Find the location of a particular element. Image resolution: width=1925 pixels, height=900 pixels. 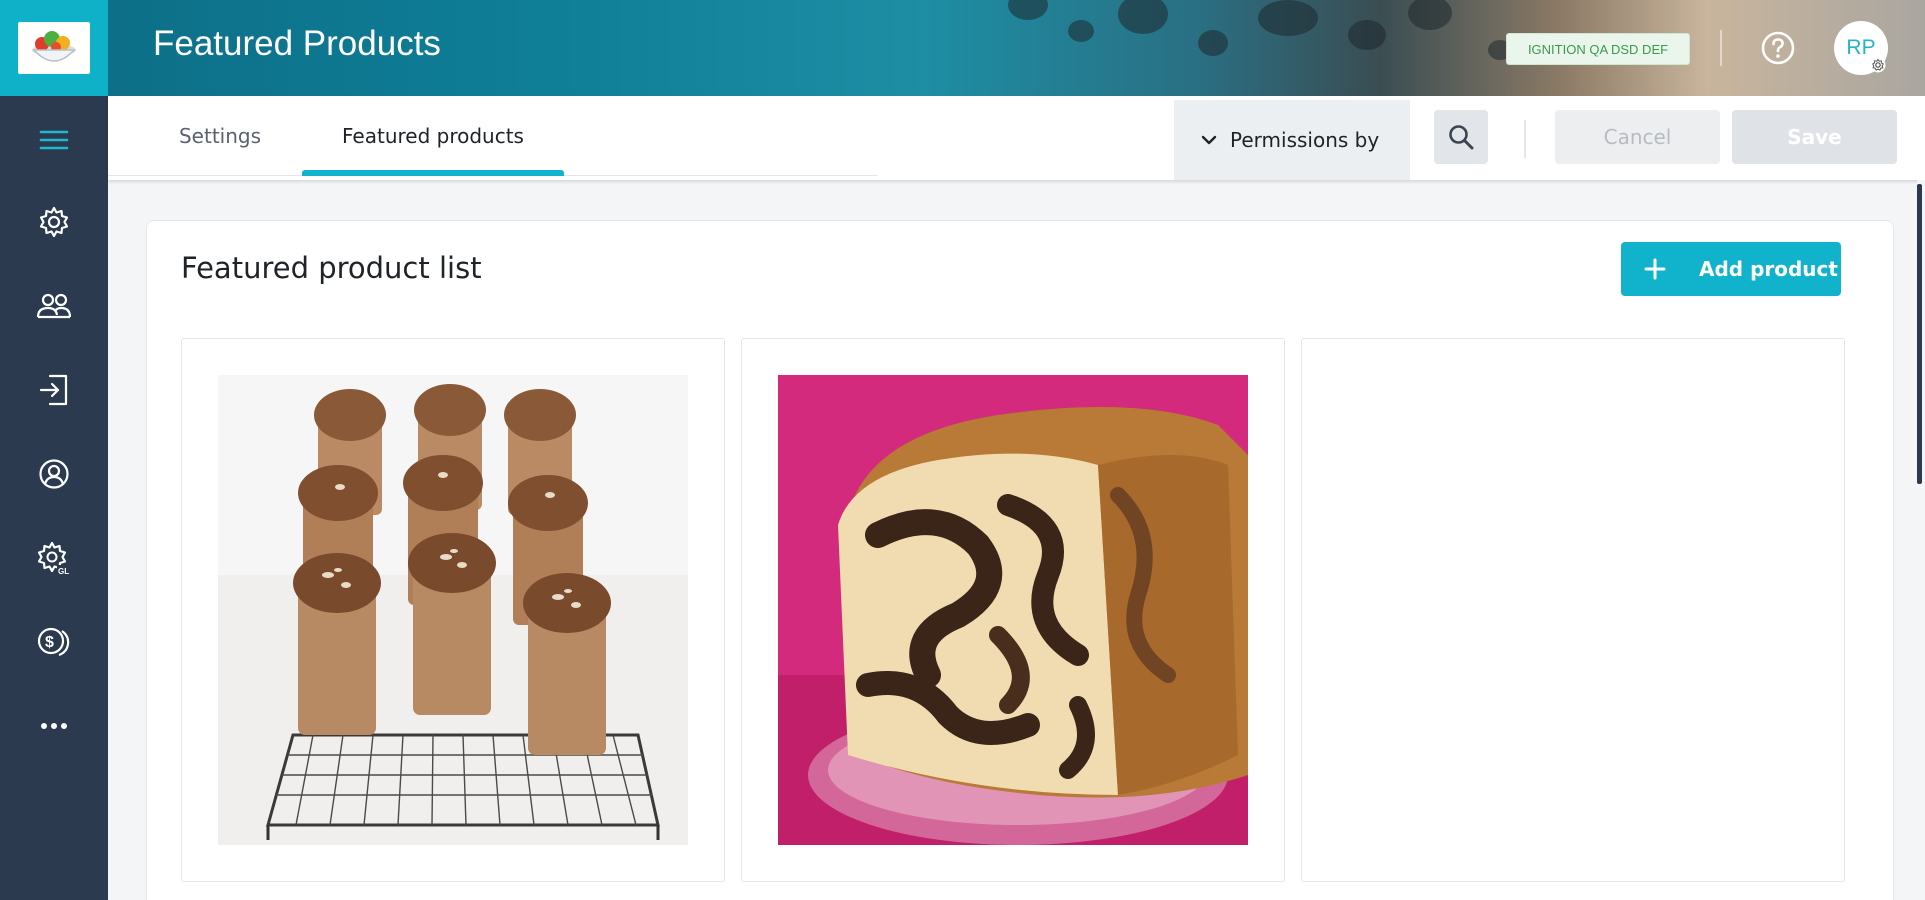

help-icon is located at coordinates (1778, 48).